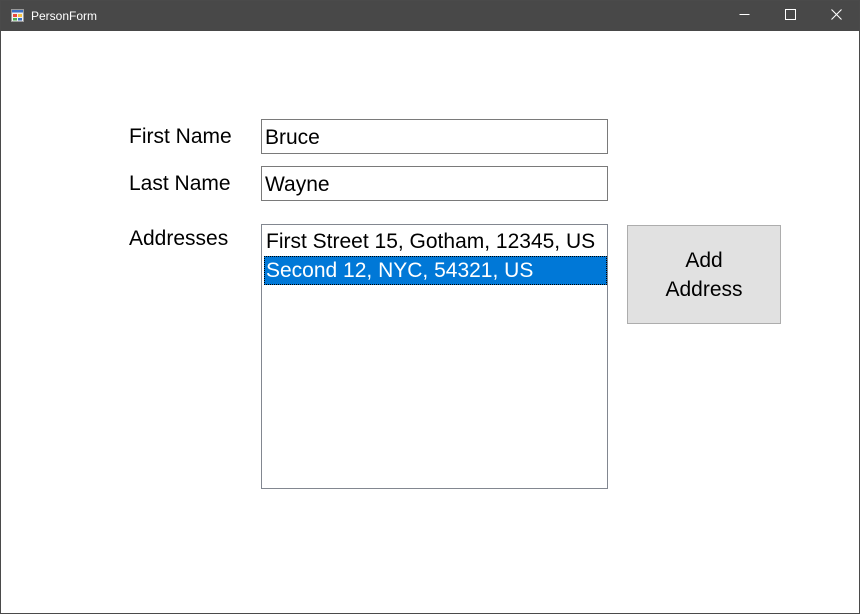 The width and height of the screenshot is (860, 614). I want to click on last-name-label: Last Name, so click(180, 183).